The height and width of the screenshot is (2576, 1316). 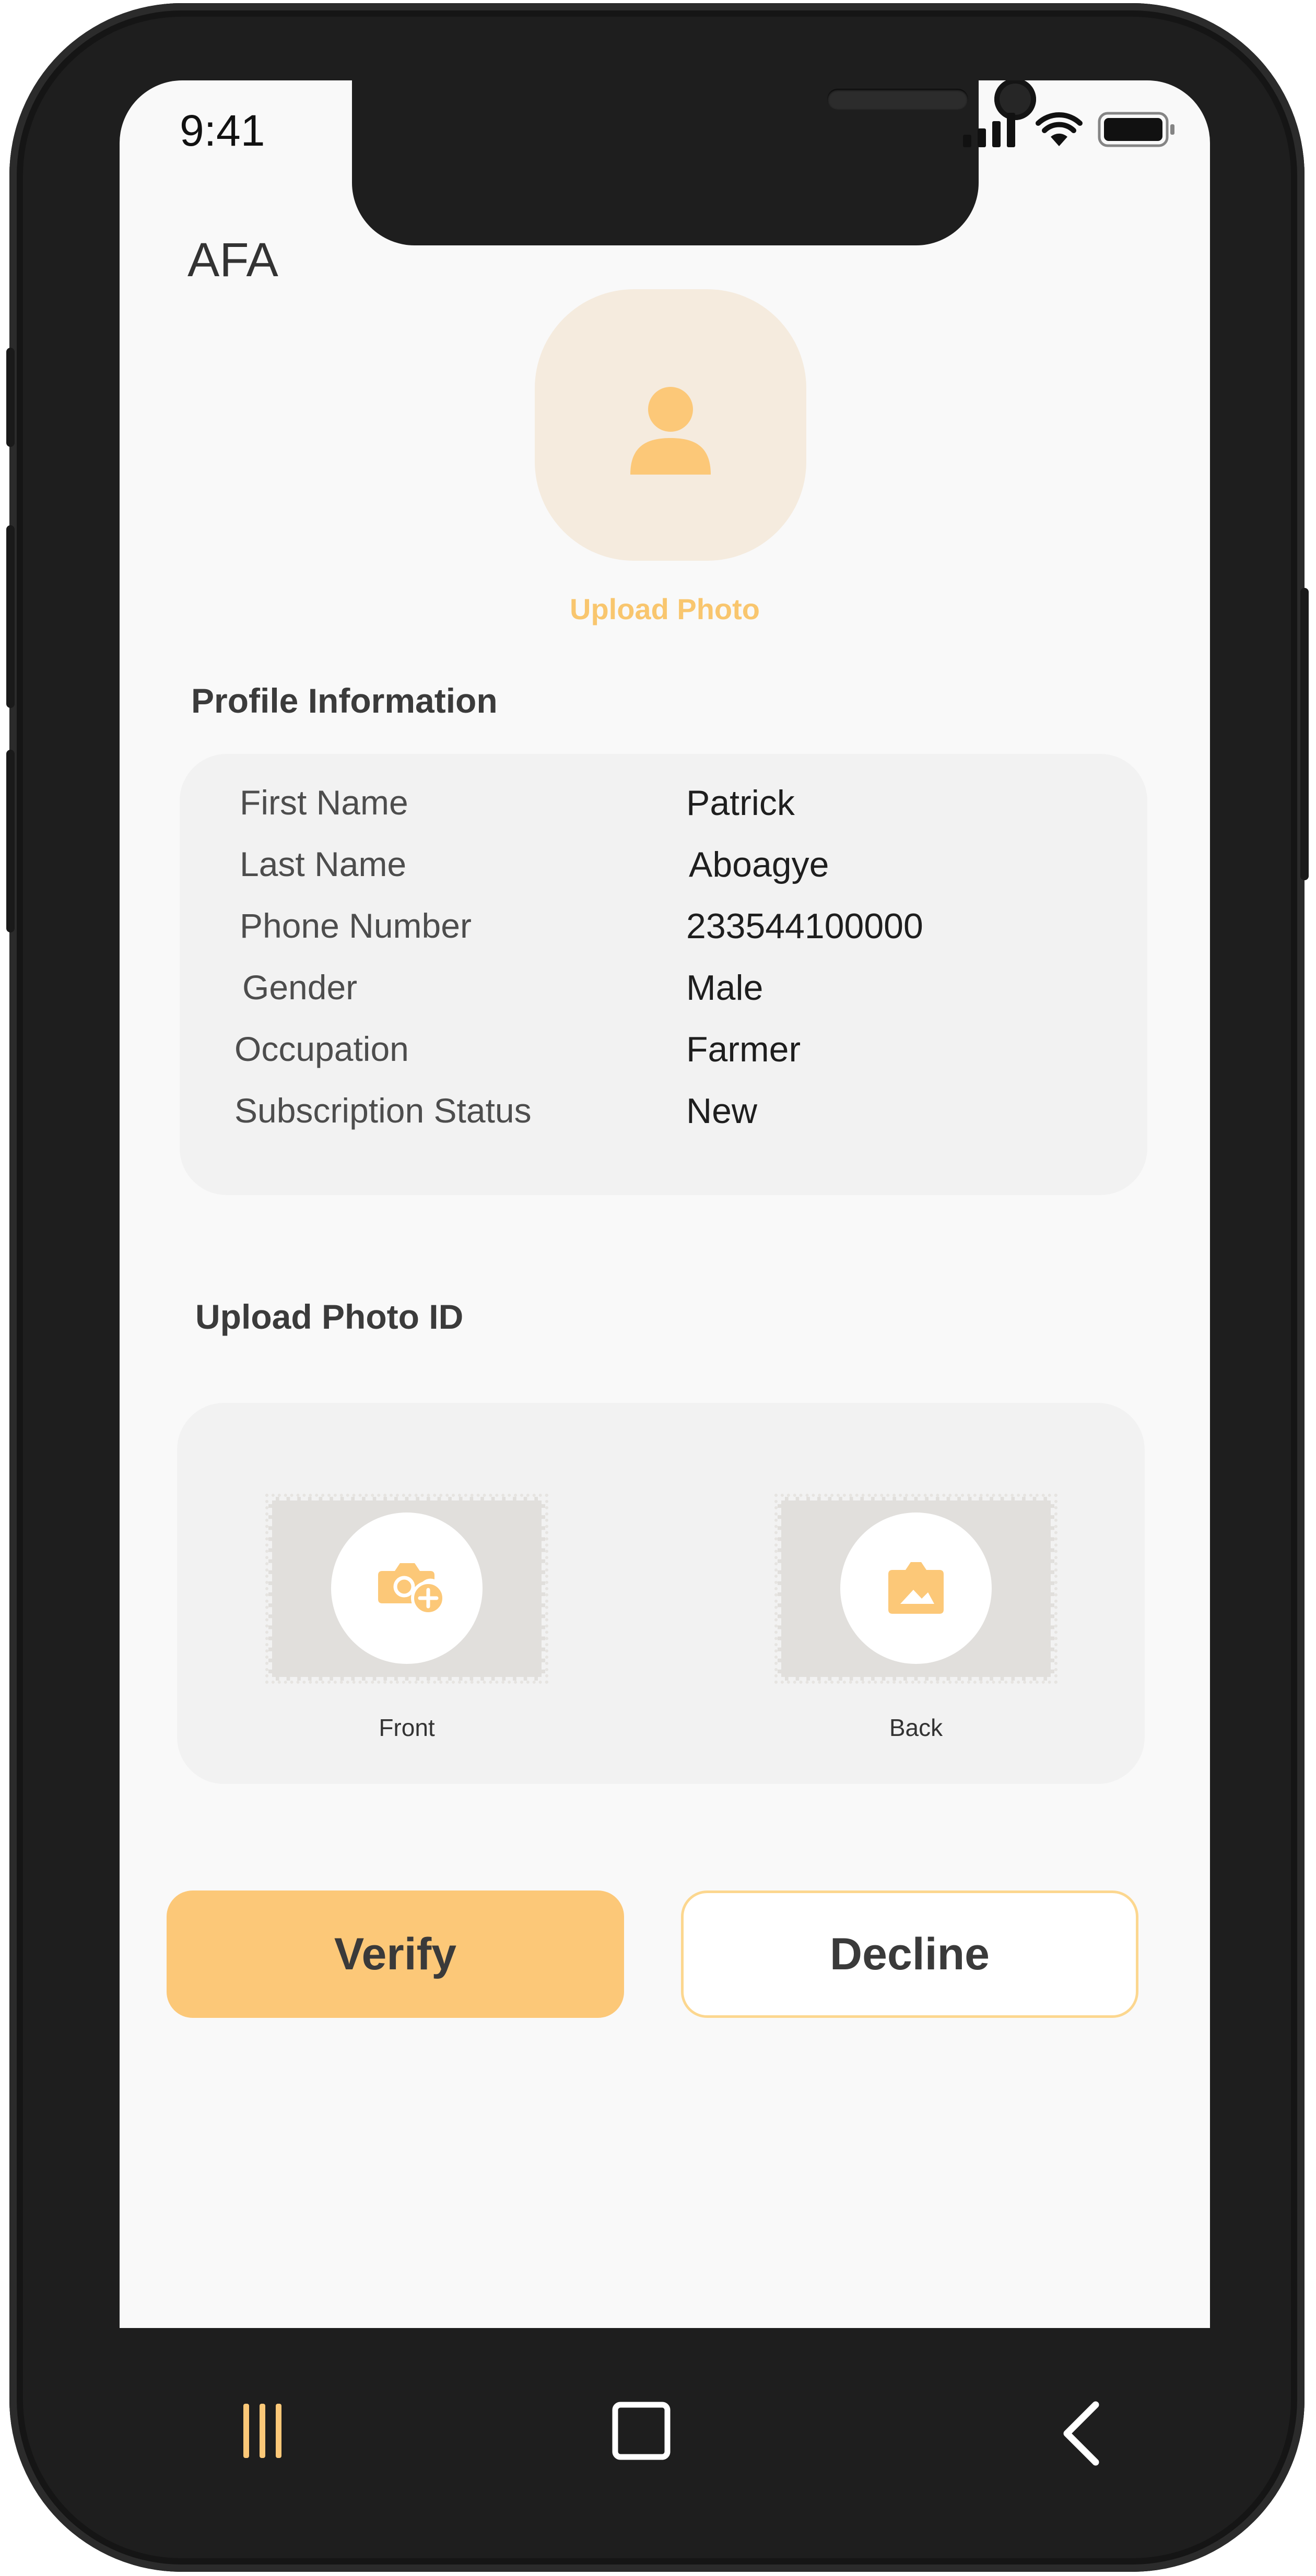 I want to click on id-back-caption: Back, so click(x=916, y=1727).